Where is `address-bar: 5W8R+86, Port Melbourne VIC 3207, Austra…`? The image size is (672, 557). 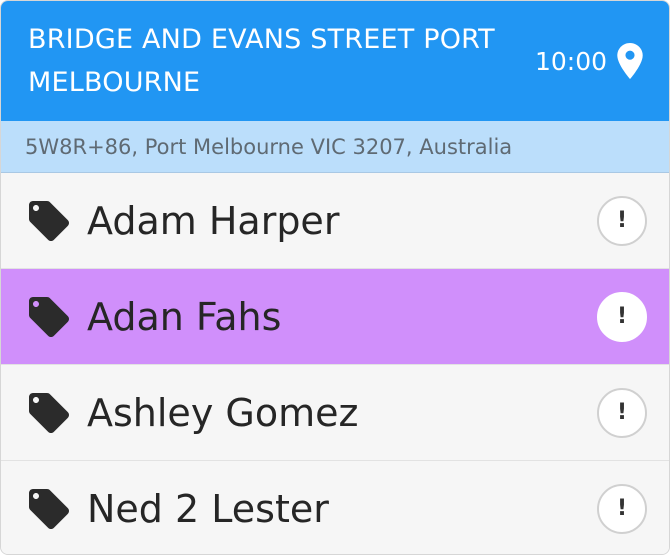 address-bar: 5W8R+86, Port Melbourne VIC 3207, Austra… is located at coordinates (335, 147).